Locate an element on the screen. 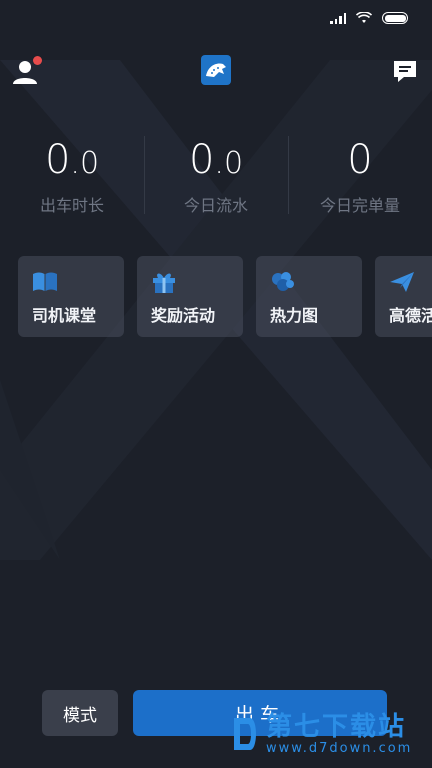 The height and width of the screenshot is (768, 432). tool-label: 高德活 is located at coordinates (410, 315).